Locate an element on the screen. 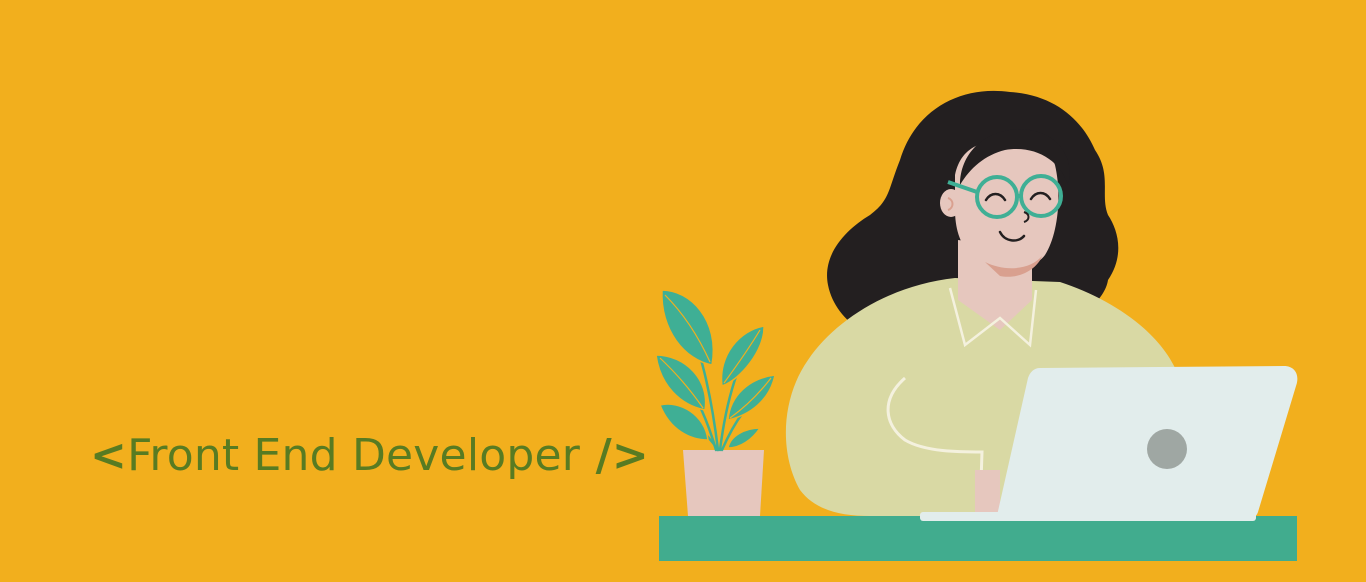 Image resolution: width=1366 pixels, height=582 pixels. plant-pot is located at coordinates (723, 483).